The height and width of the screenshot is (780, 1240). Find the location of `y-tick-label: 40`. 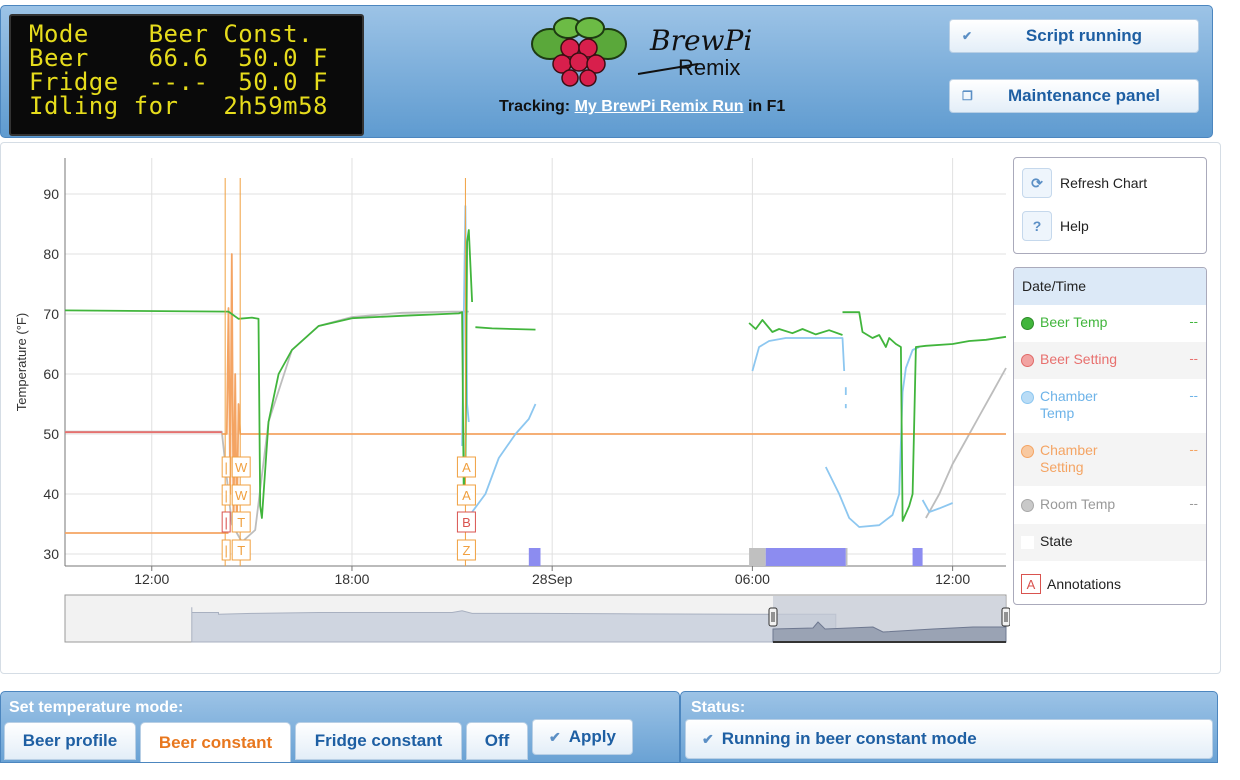

y-tick-label: 40 is located at coordinates (51, 494).